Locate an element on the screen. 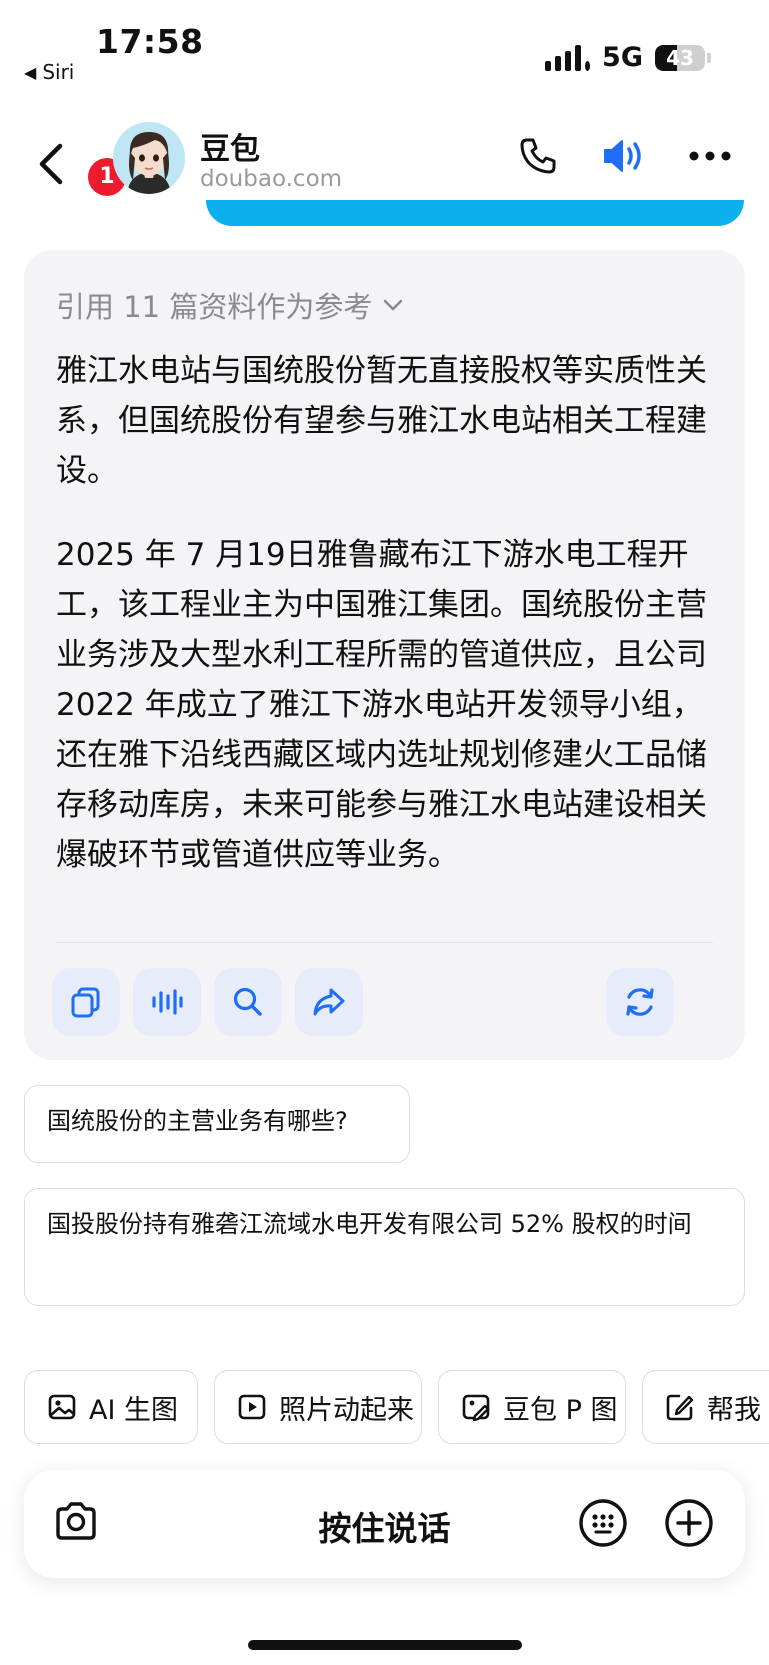 The height and width of the screenshot is (1665, 769). avatar-image is located at coordinates (149, 158).